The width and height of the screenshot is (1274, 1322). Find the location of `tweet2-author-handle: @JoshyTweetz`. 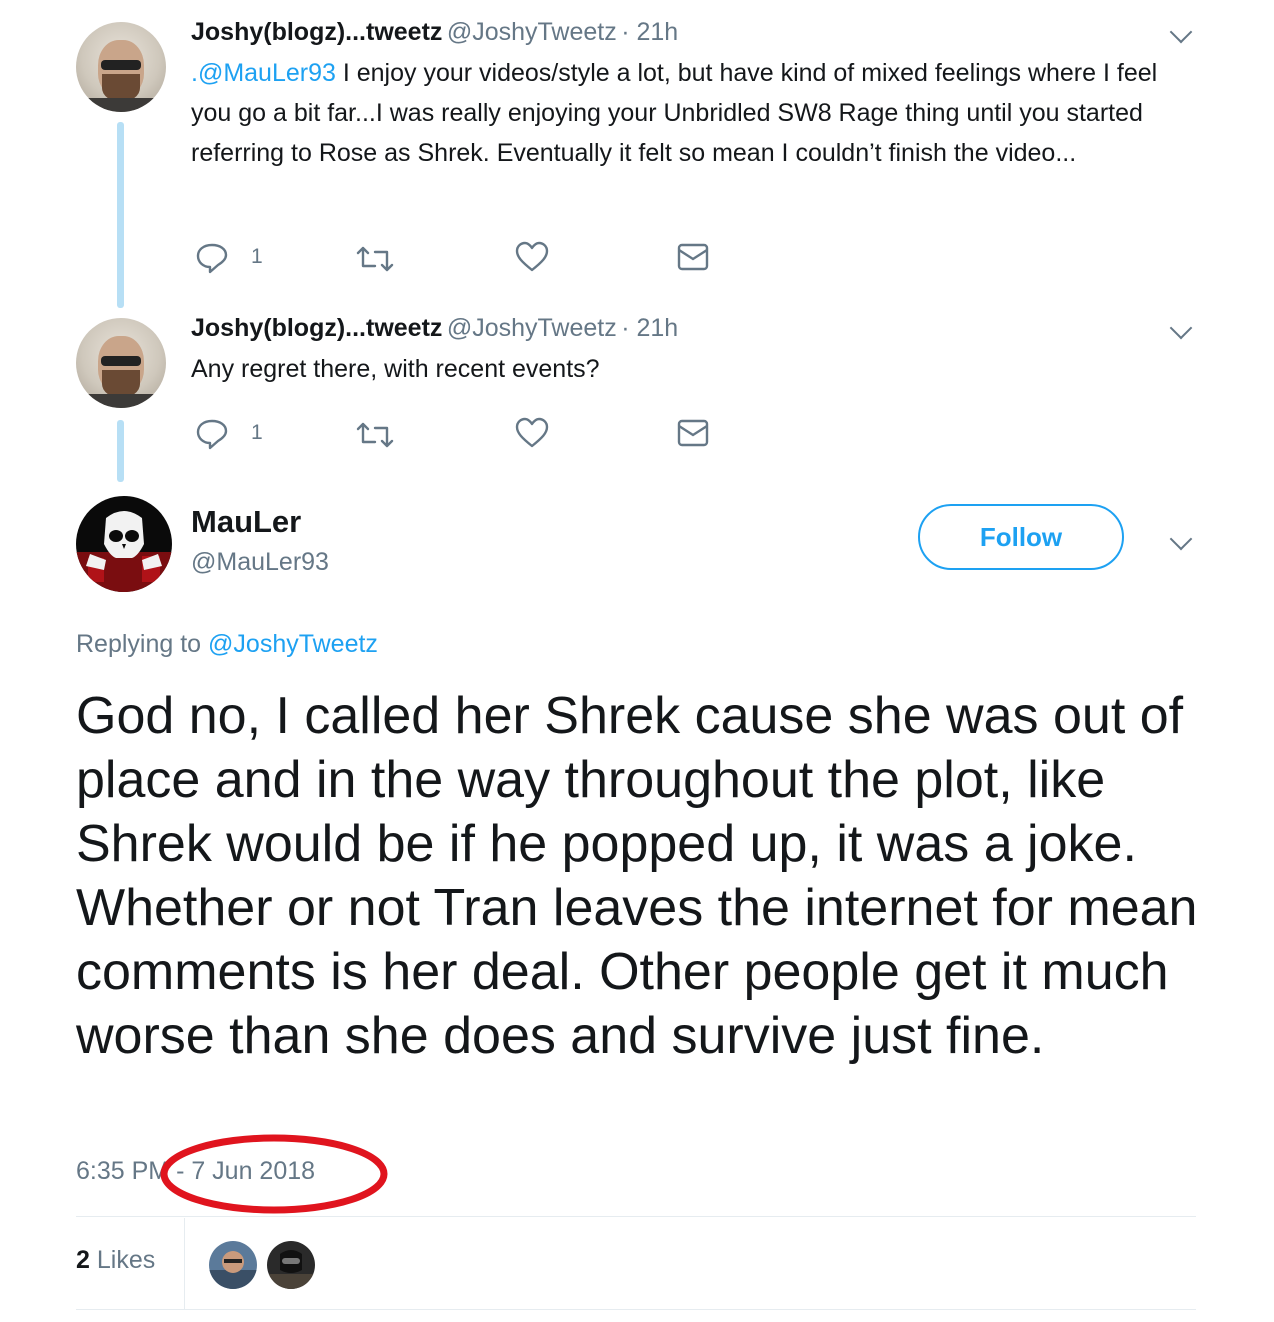

tweet2-author-handle: @JoshyTweetz is located at coordinates (532, 328).